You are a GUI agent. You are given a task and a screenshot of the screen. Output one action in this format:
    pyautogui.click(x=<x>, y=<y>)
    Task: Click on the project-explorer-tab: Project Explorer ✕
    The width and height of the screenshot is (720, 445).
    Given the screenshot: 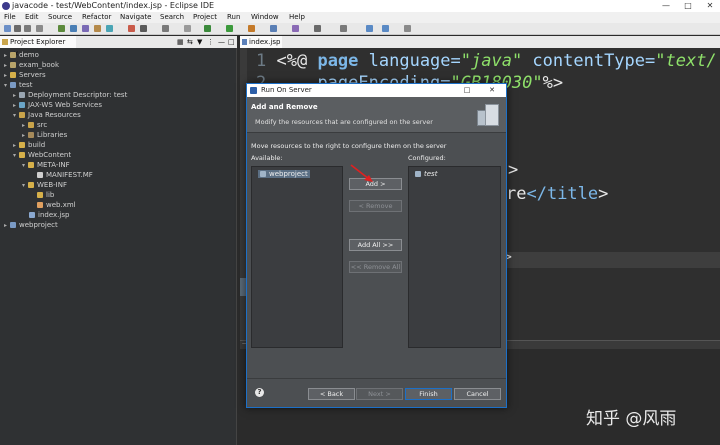 What is the action you would take?
    pyautogui.click(x=38, y=47)
    